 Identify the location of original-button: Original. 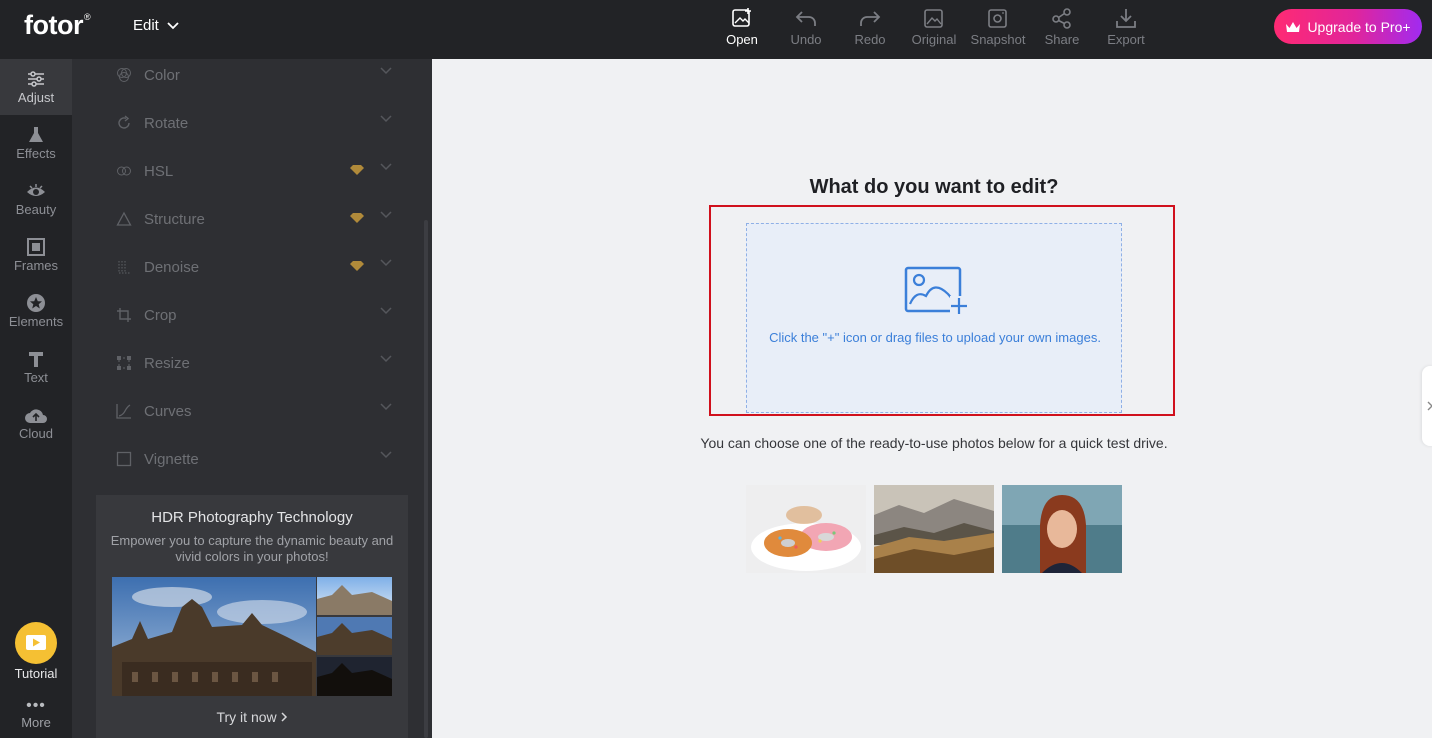
(934, 26).